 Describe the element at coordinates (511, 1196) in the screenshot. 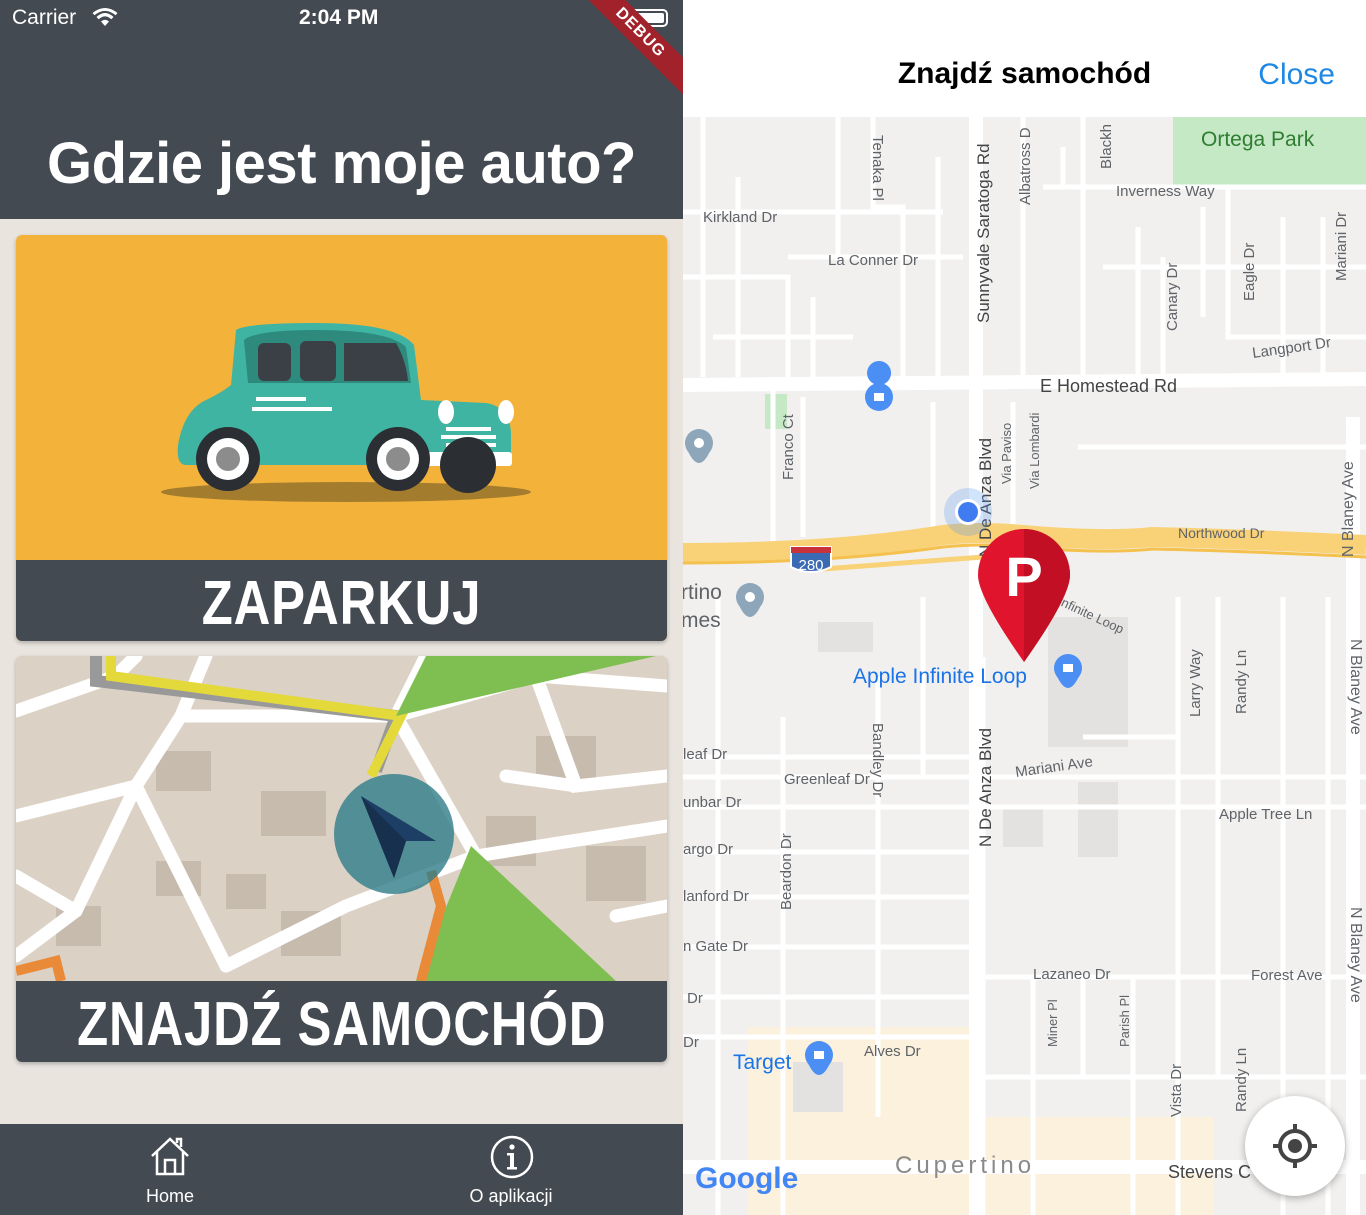

I see `tab-about-label: O aplikacji` at that location.